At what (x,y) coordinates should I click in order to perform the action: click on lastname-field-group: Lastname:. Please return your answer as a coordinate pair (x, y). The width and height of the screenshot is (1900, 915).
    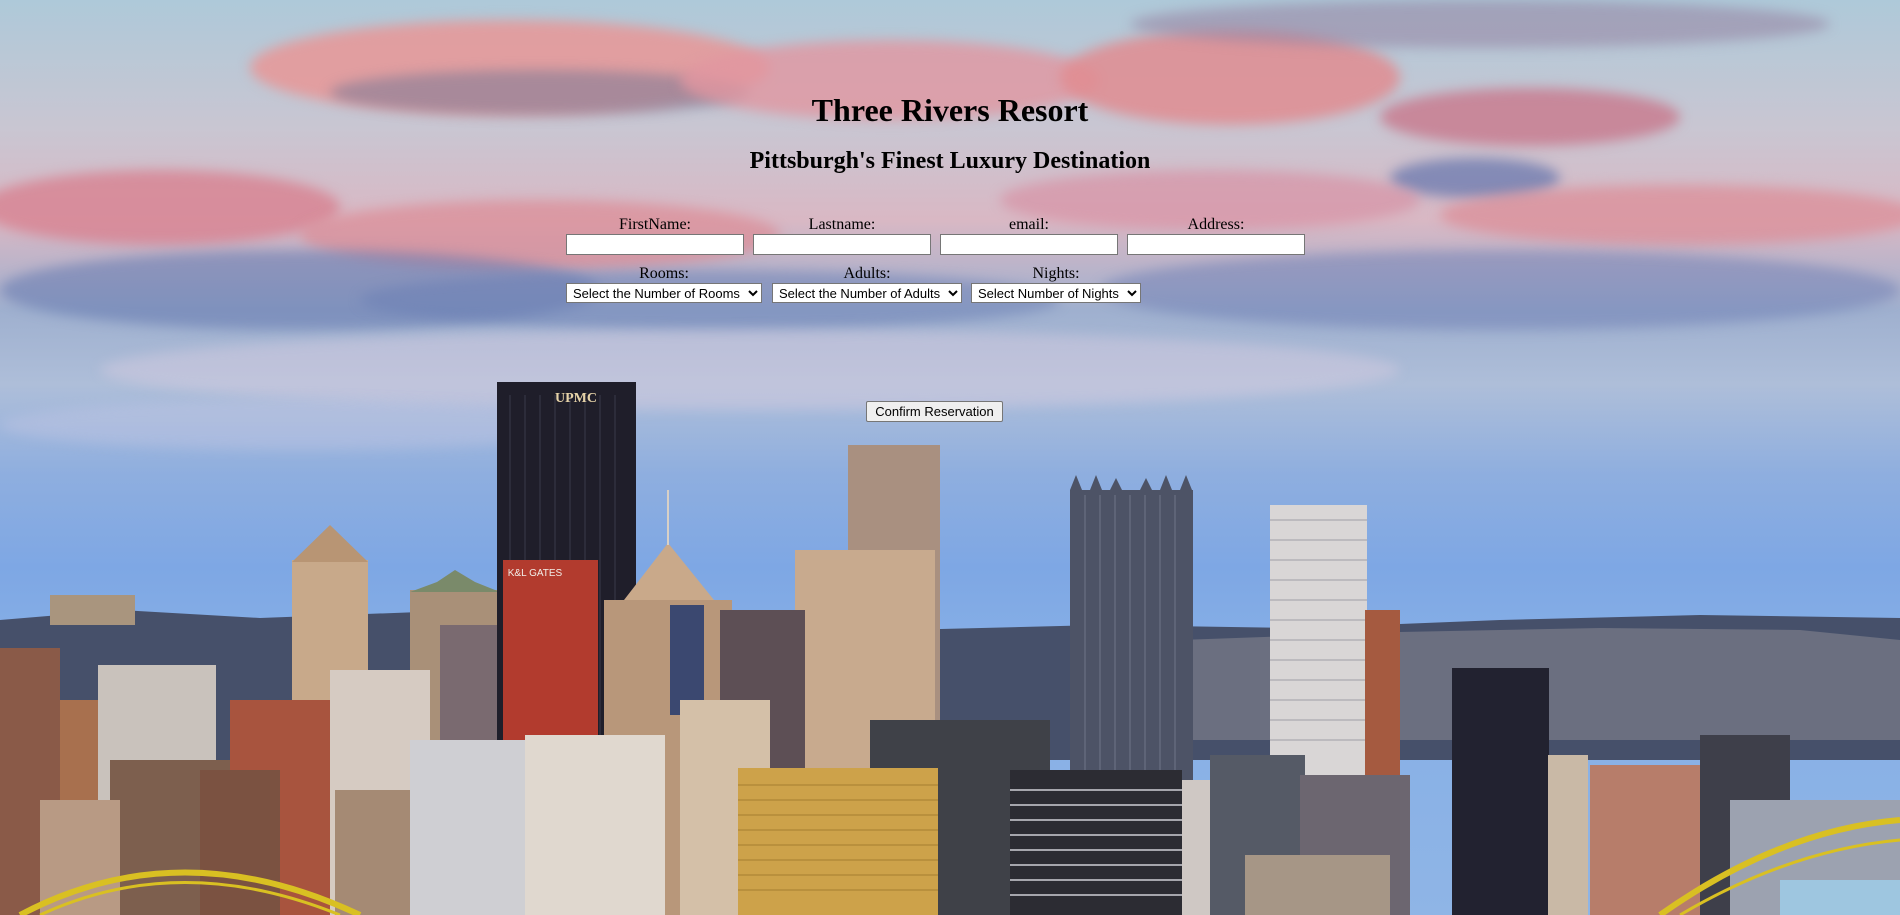
    Looking at the image, I should click on (842, 235).